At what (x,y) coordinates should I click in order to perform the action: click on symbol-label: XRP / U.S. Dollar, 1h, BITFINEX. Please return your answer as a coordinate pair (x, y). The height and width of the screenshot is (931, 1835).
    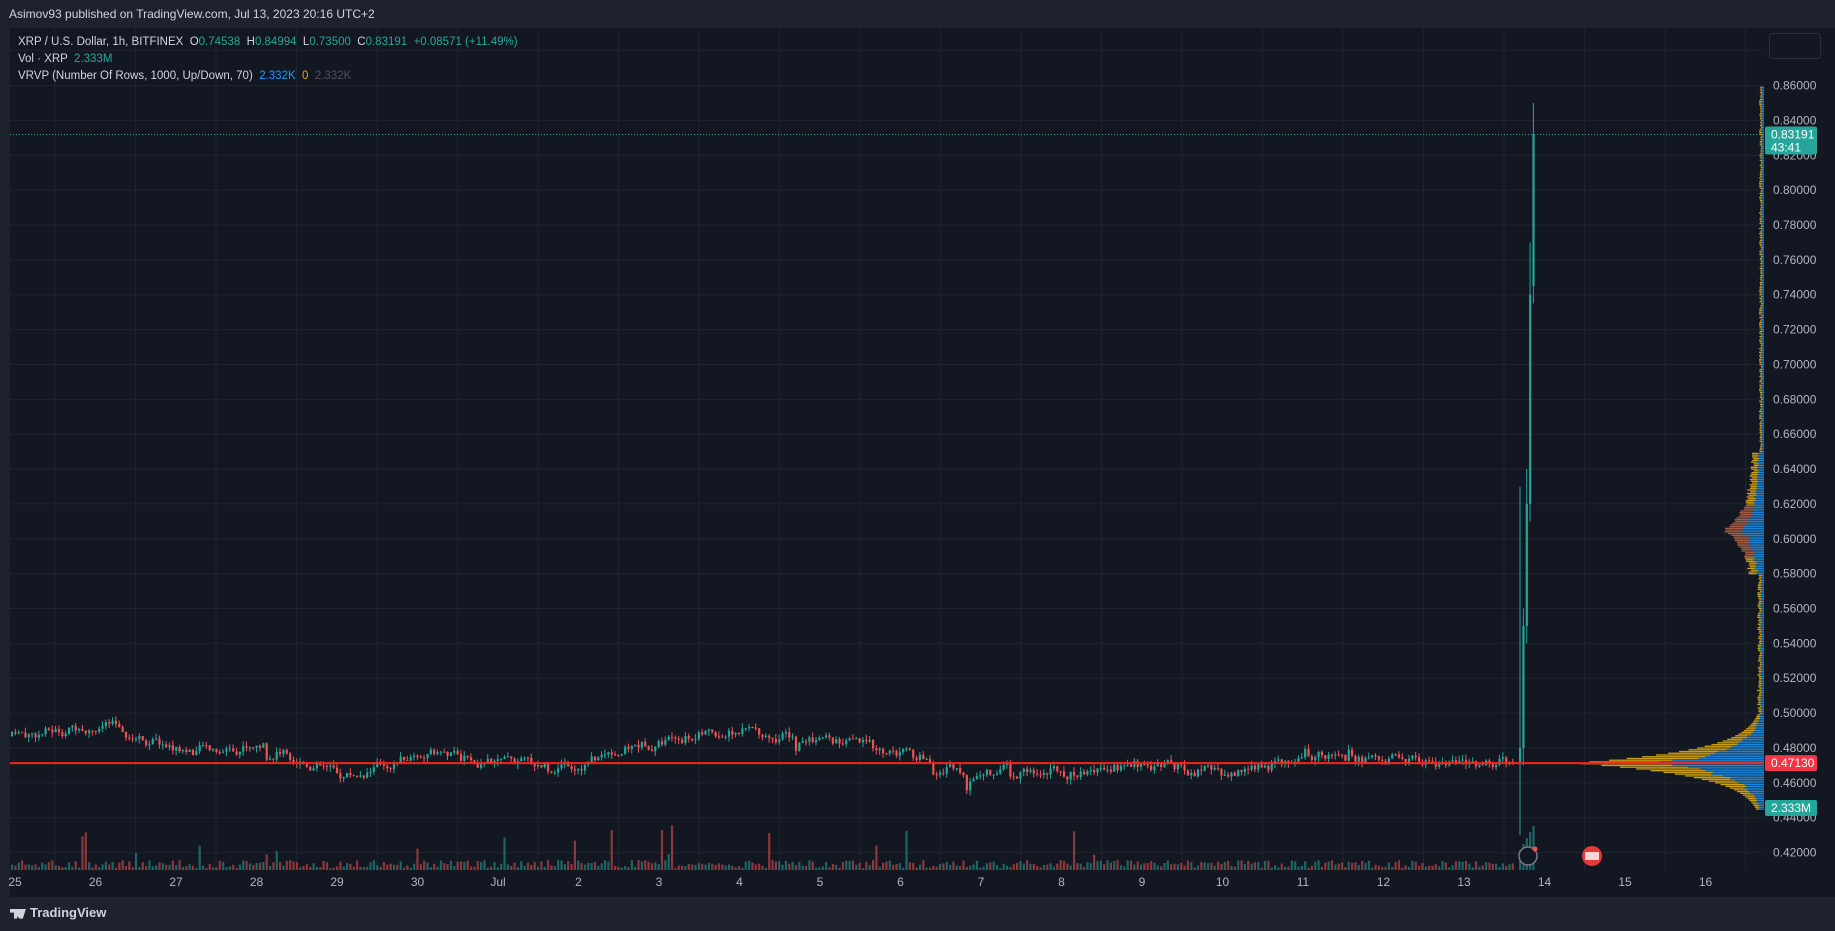
    Looking at the image, I should click on (100, 42).